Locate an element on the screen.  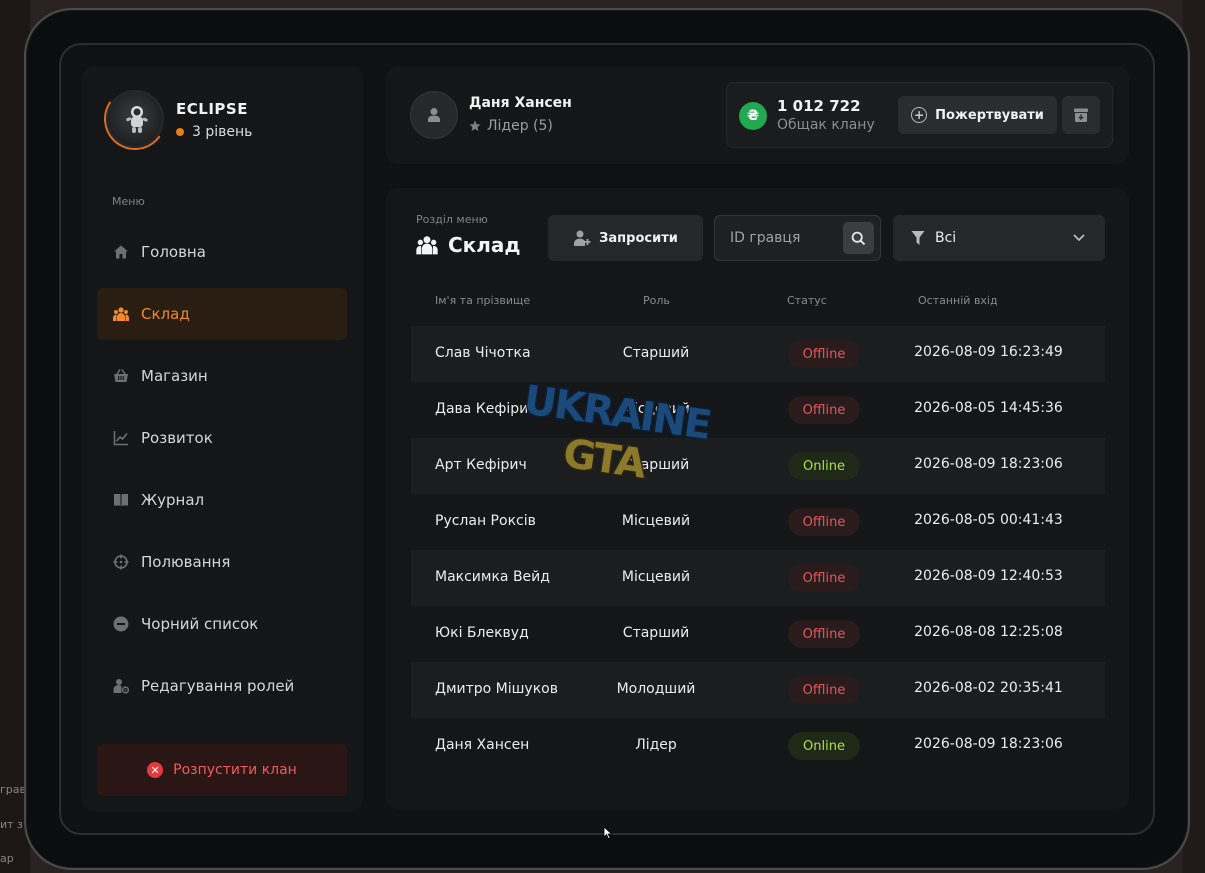
player-search is located at coordinates (797, 238).